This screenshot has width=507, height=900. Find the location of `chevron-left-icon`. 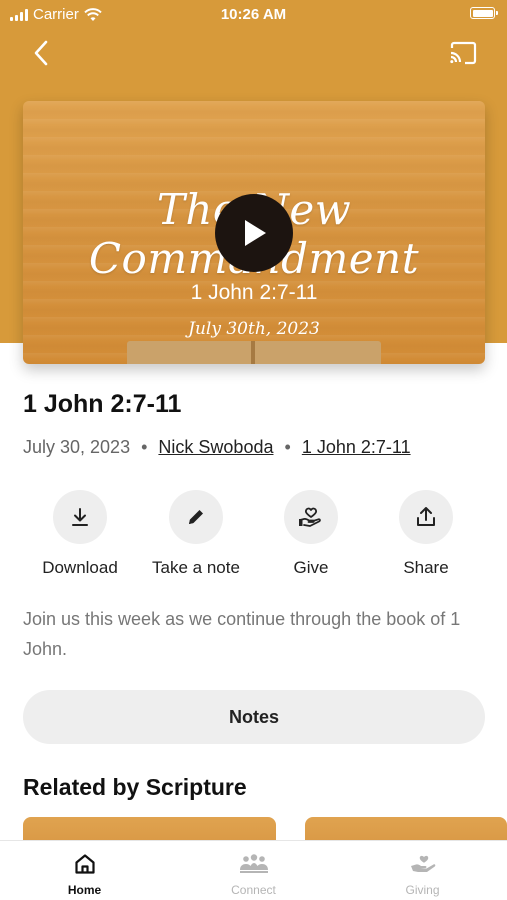

chevron-left-icon is located at coordinates (41, 53).